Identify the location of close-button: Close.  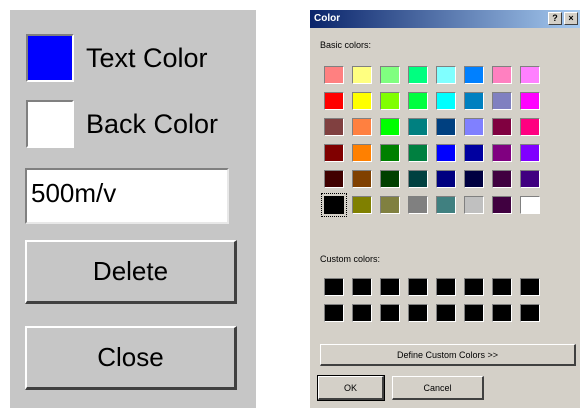
(131, 358).